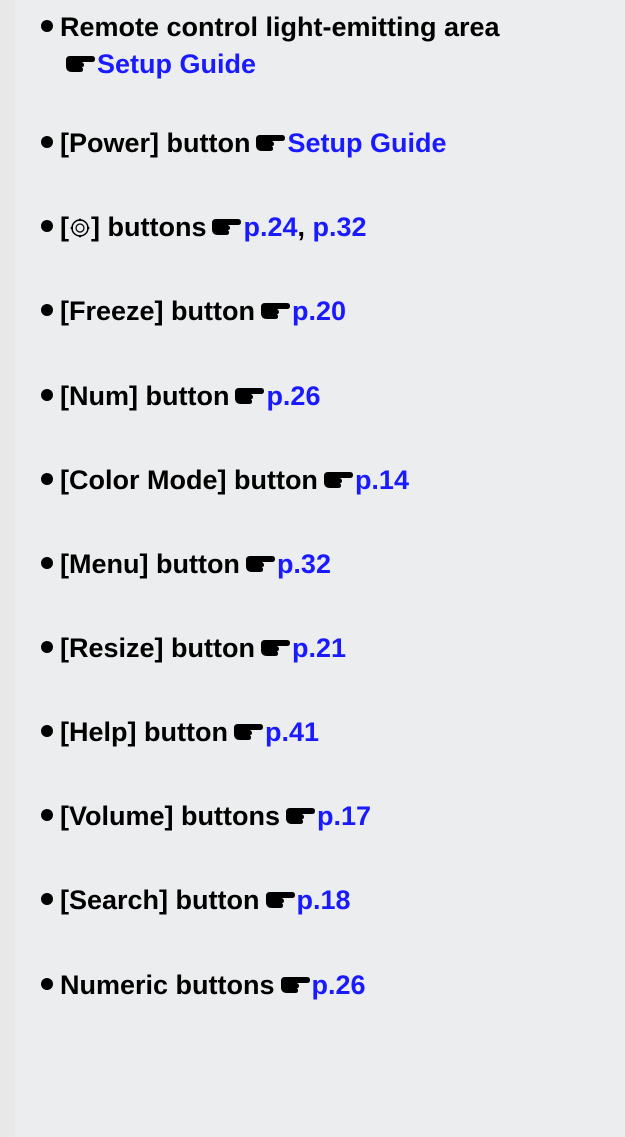 The height and width of the screenshot is (1137, 625). I want to click on item-label: Remote control light-emitting area, so click(280, 27).